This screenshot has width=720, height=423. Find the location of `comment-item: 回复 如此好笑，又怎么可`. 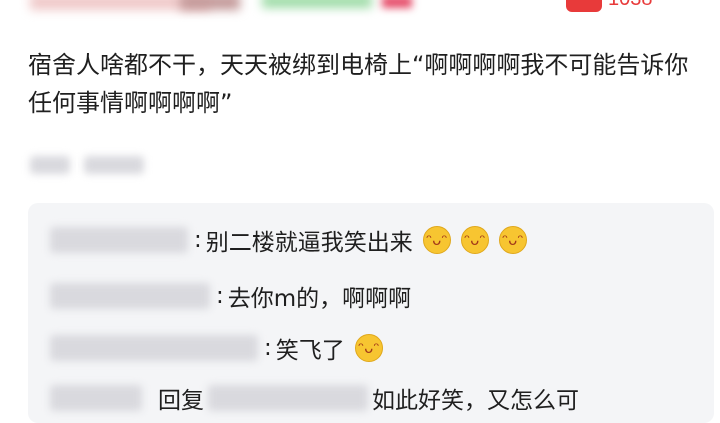

comment-item: 回复 如此好笑，又怎么可 is located at coordinates (314, 398).